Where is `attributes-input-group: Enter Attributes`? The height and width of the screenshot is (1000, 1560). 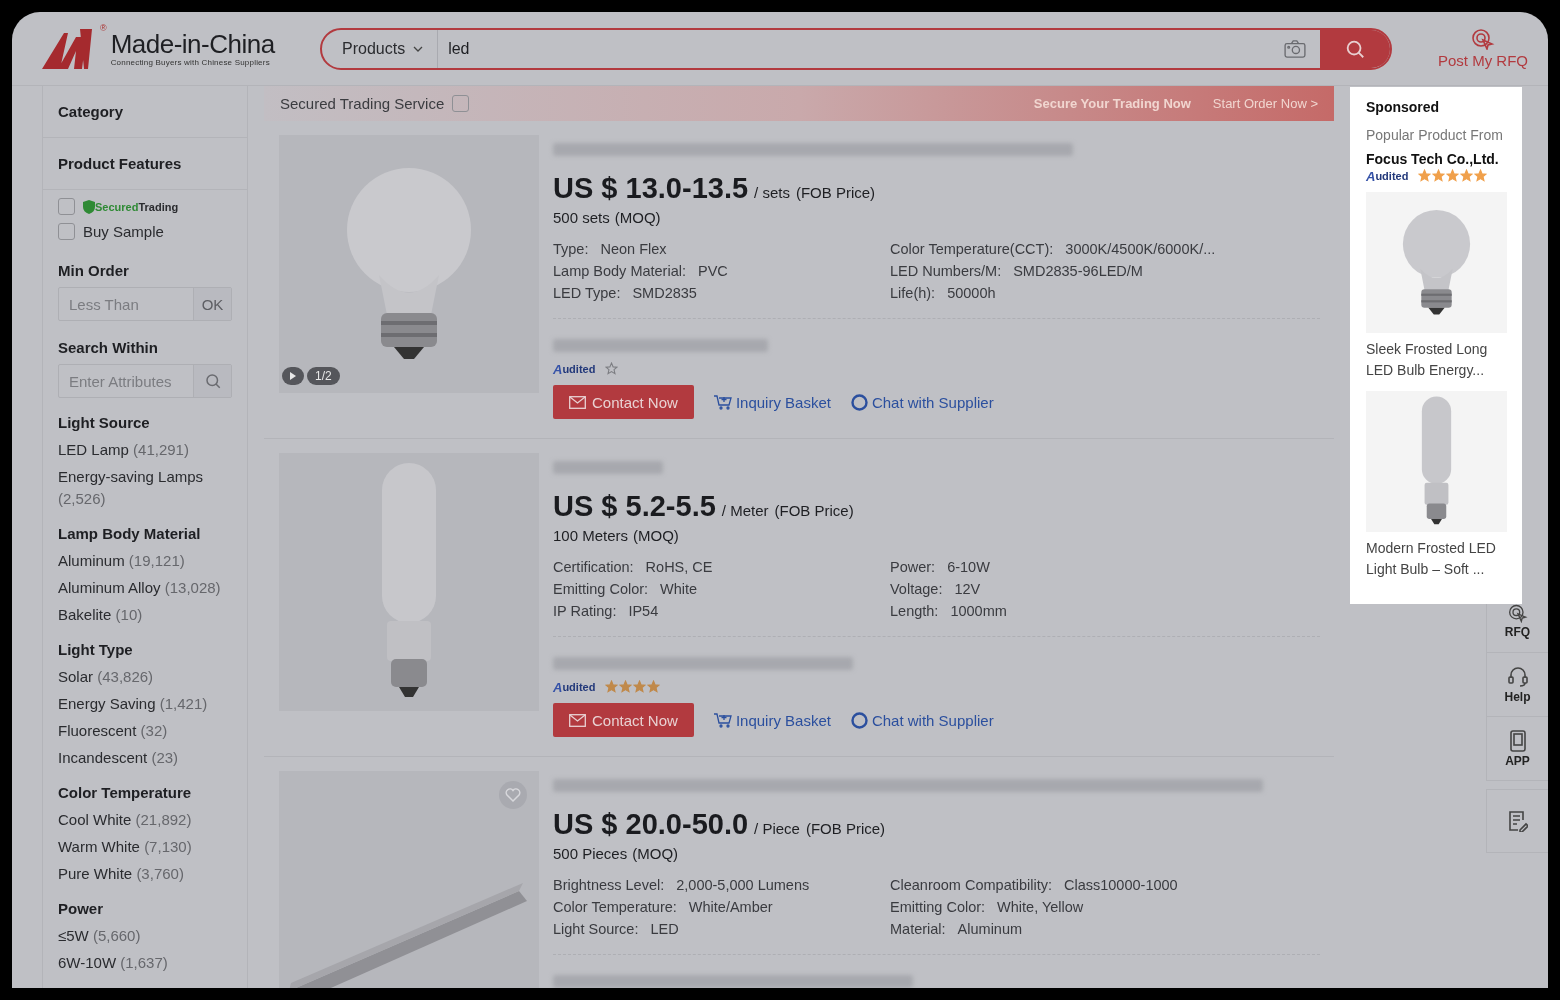 attributes-input-group: Enter Attributes is located at coordinates (145, 381).